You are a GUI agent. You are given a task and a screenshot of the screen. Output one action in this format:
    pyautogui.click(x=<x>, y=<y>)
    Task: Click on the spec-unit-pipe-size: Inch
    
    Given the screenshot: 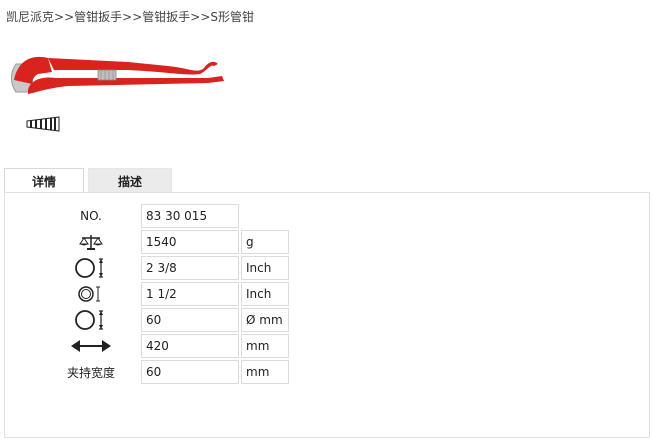 What is the action you would take?
    pyautogui.click(x=265, y=268)
    